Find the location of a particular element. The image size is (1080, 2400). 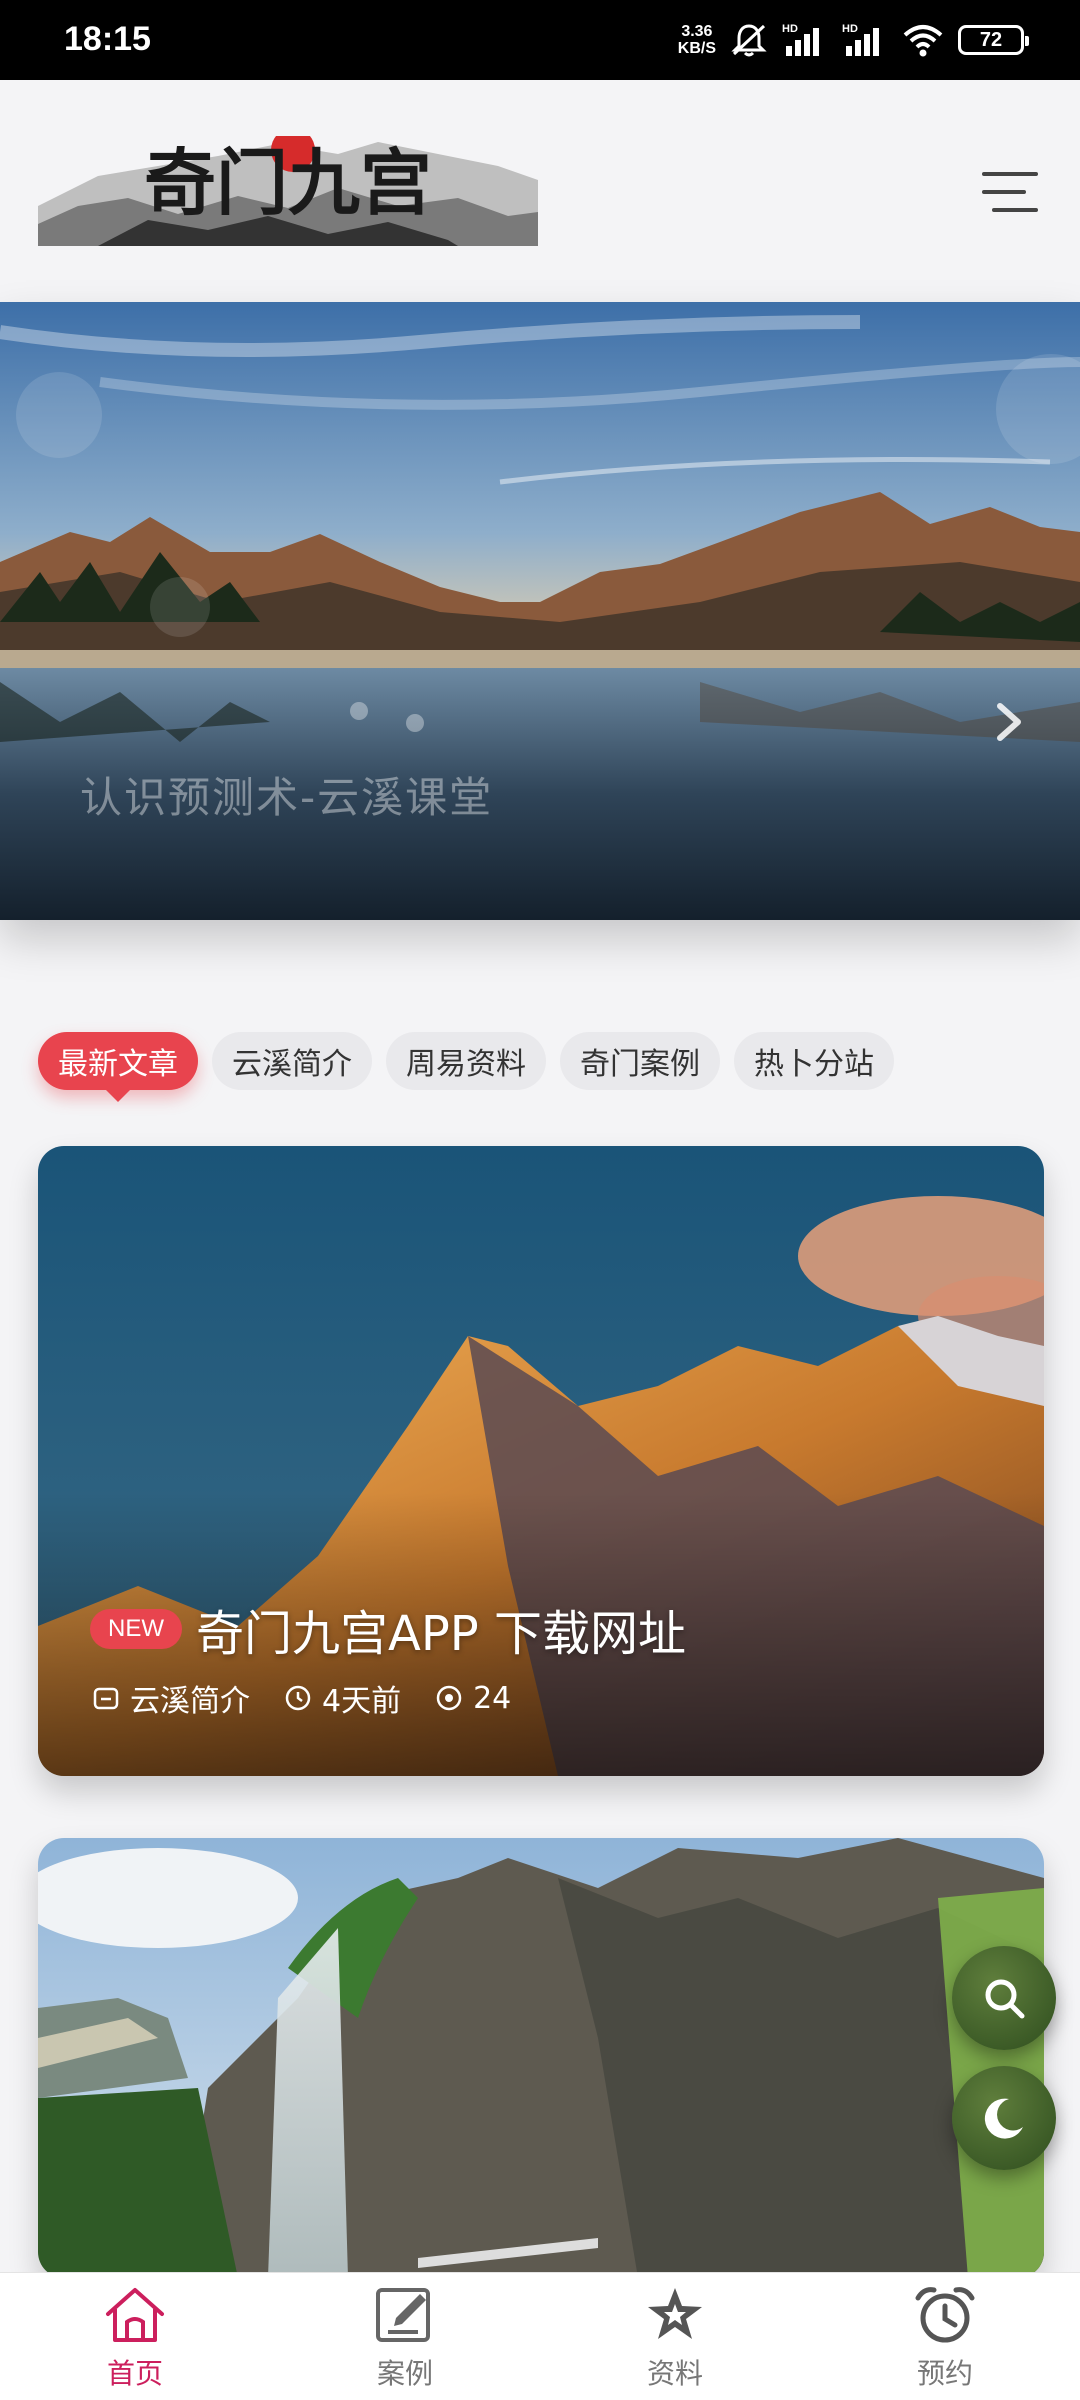

article-title-row: NEW 奇门九宫APP 下载网址 is located at coordinates (388, 1629).